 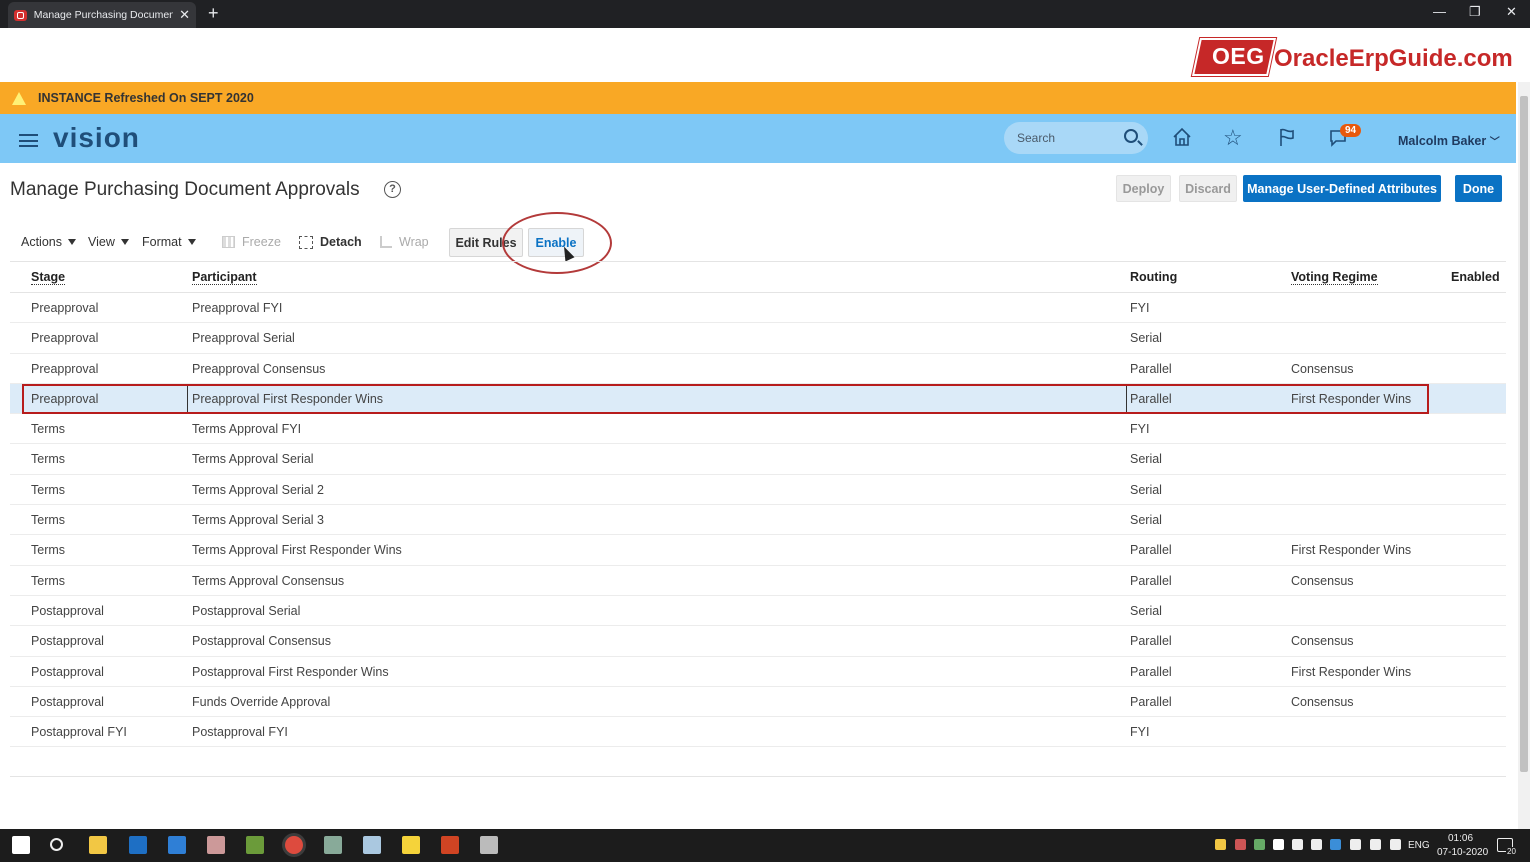 What do you see at coordinates (1524, 434) in the screenshot?
I see `scrollbar-thumb` at bounding box center [1524, 434].